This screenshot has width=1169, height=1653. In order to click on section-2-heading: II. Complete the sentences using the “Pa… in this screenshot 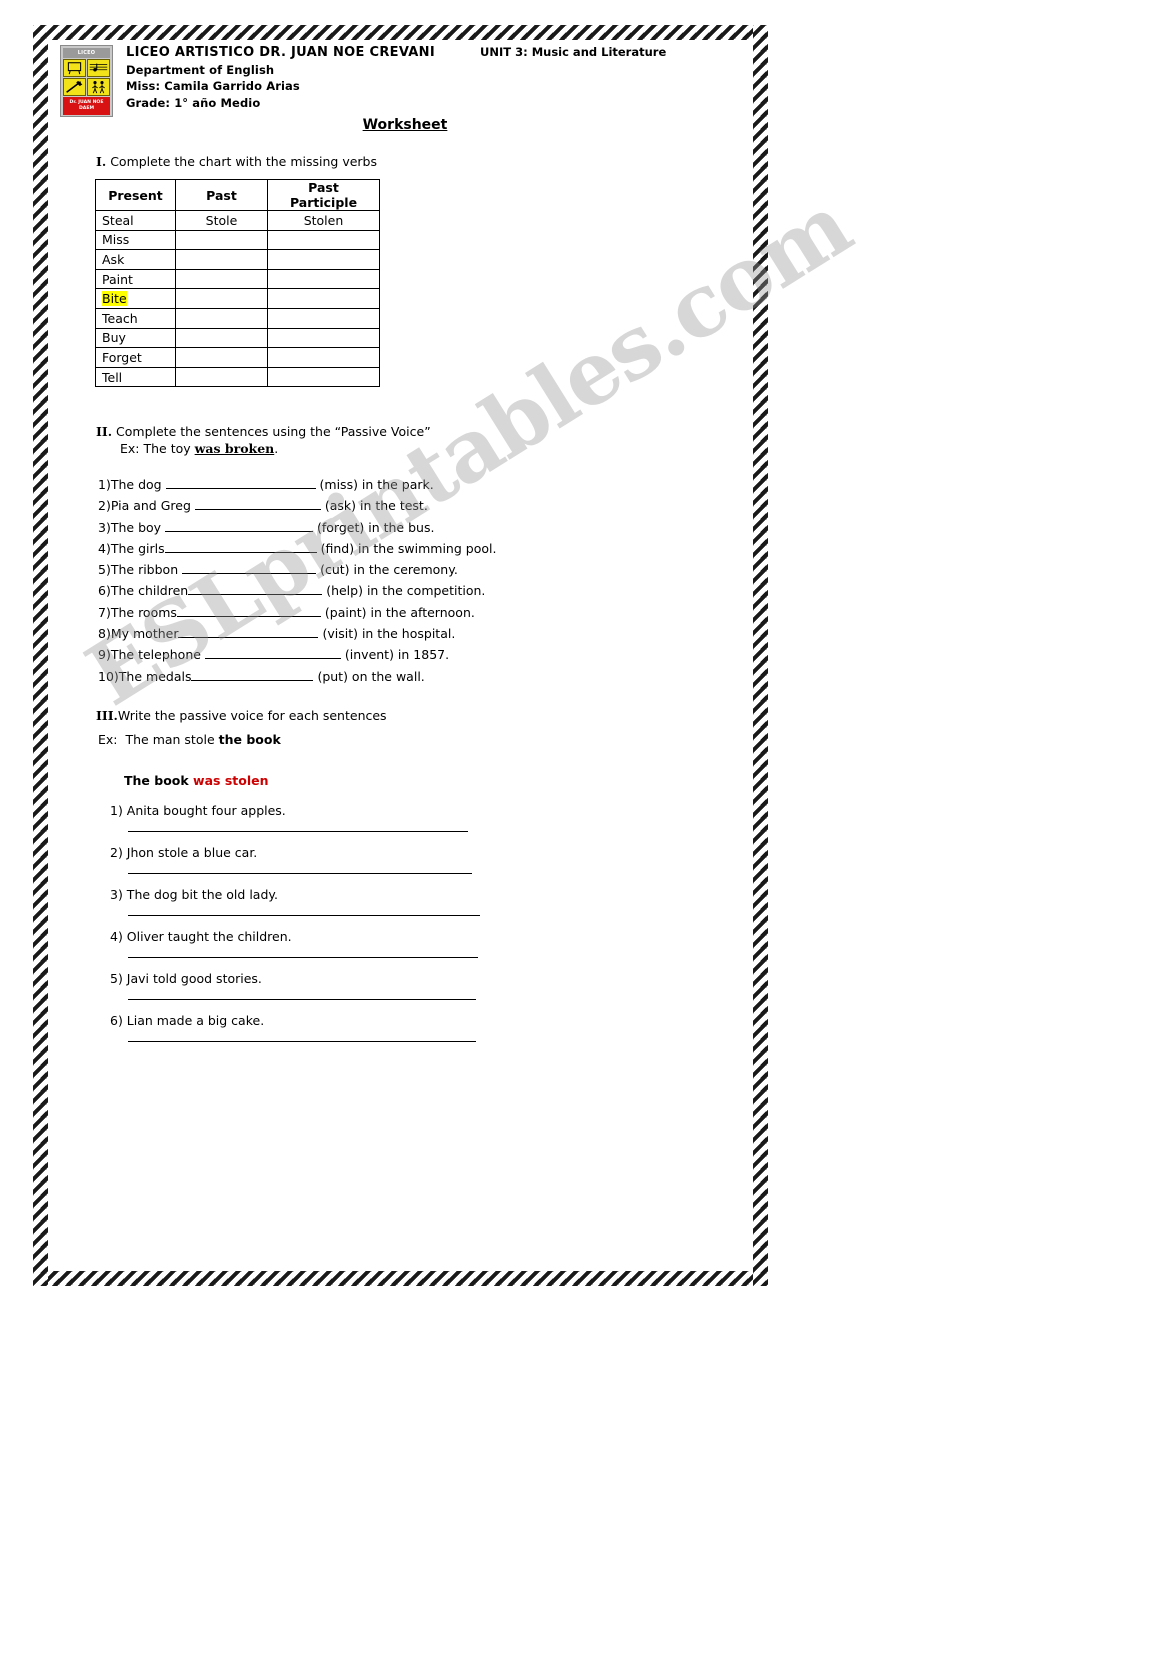, I will do `click(263, 431)`.